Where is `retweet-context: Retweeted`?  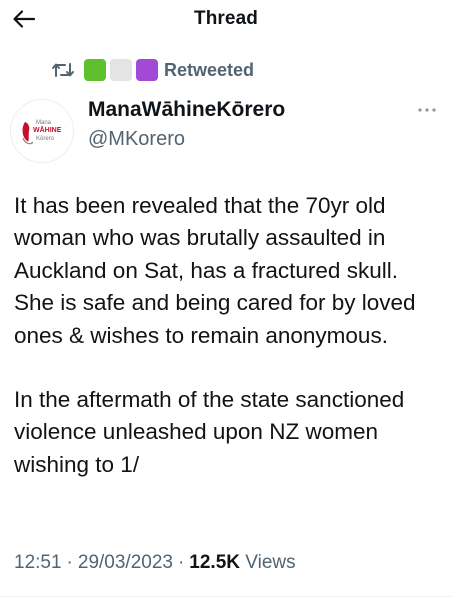 retweet-context: Retweeted is located at coordinates (152, 70).